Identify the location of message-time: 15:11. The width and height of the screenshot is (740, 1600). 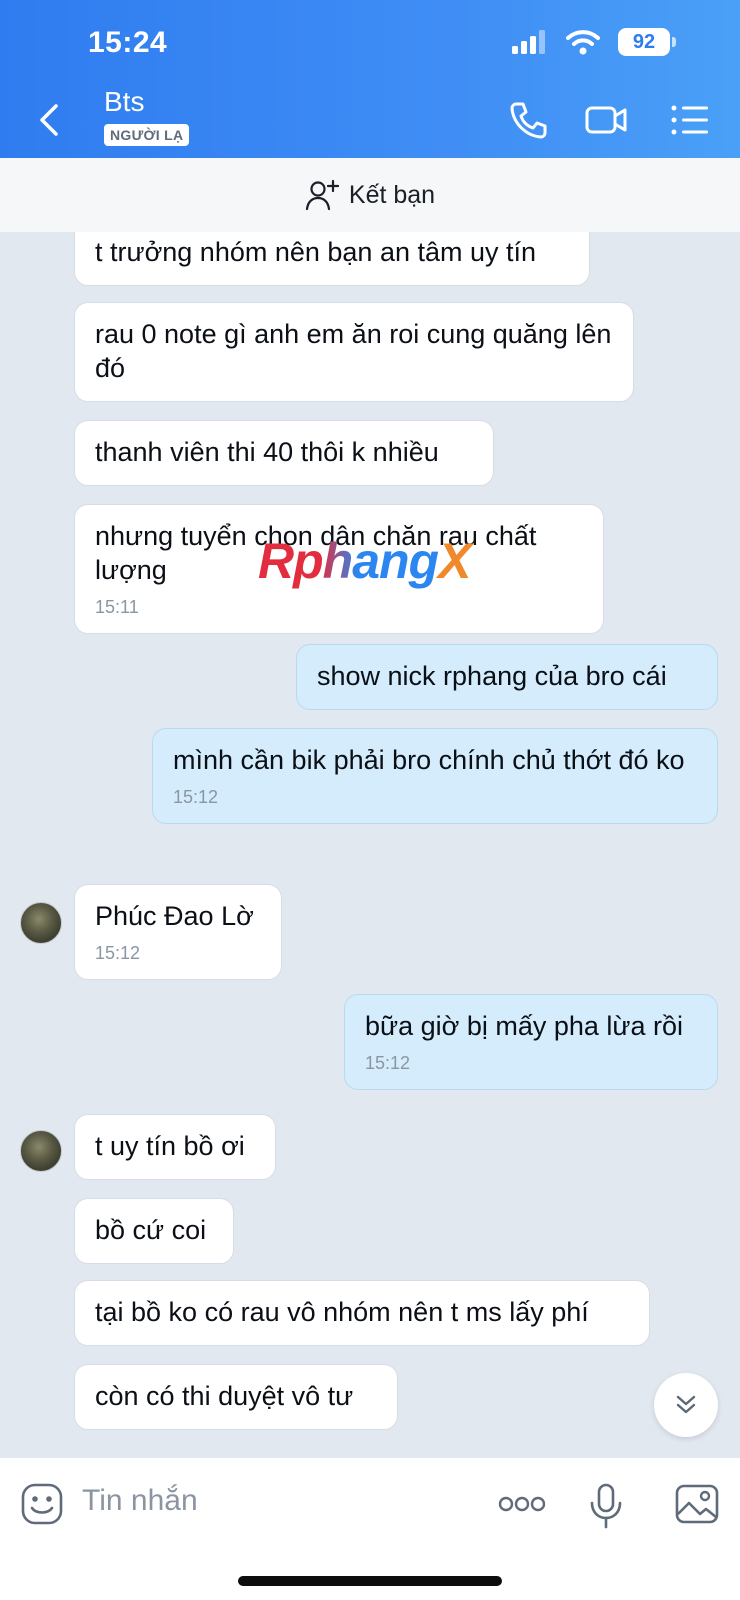
(117, 607).